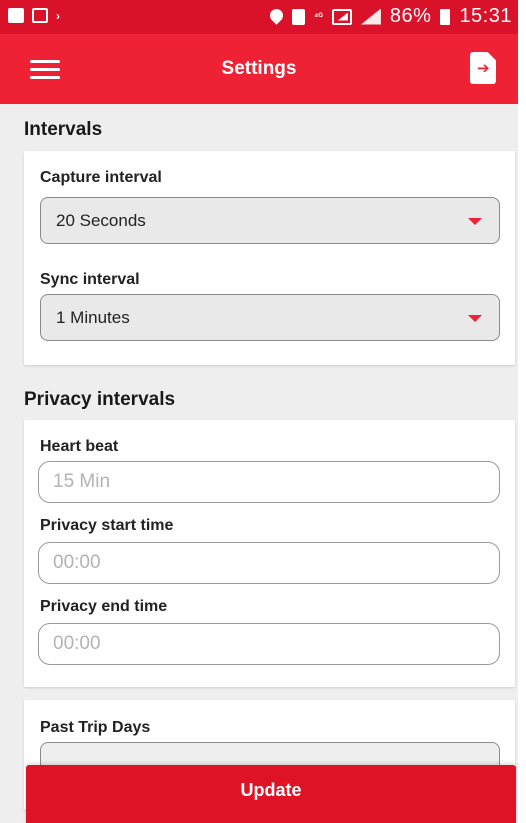 The width and height of the screenshot is (526, 823). What do you see at coordinates (90, 279) in the screenshot?
I see `sync-interval-label: Sync interval` at bounding box center [90, 279].